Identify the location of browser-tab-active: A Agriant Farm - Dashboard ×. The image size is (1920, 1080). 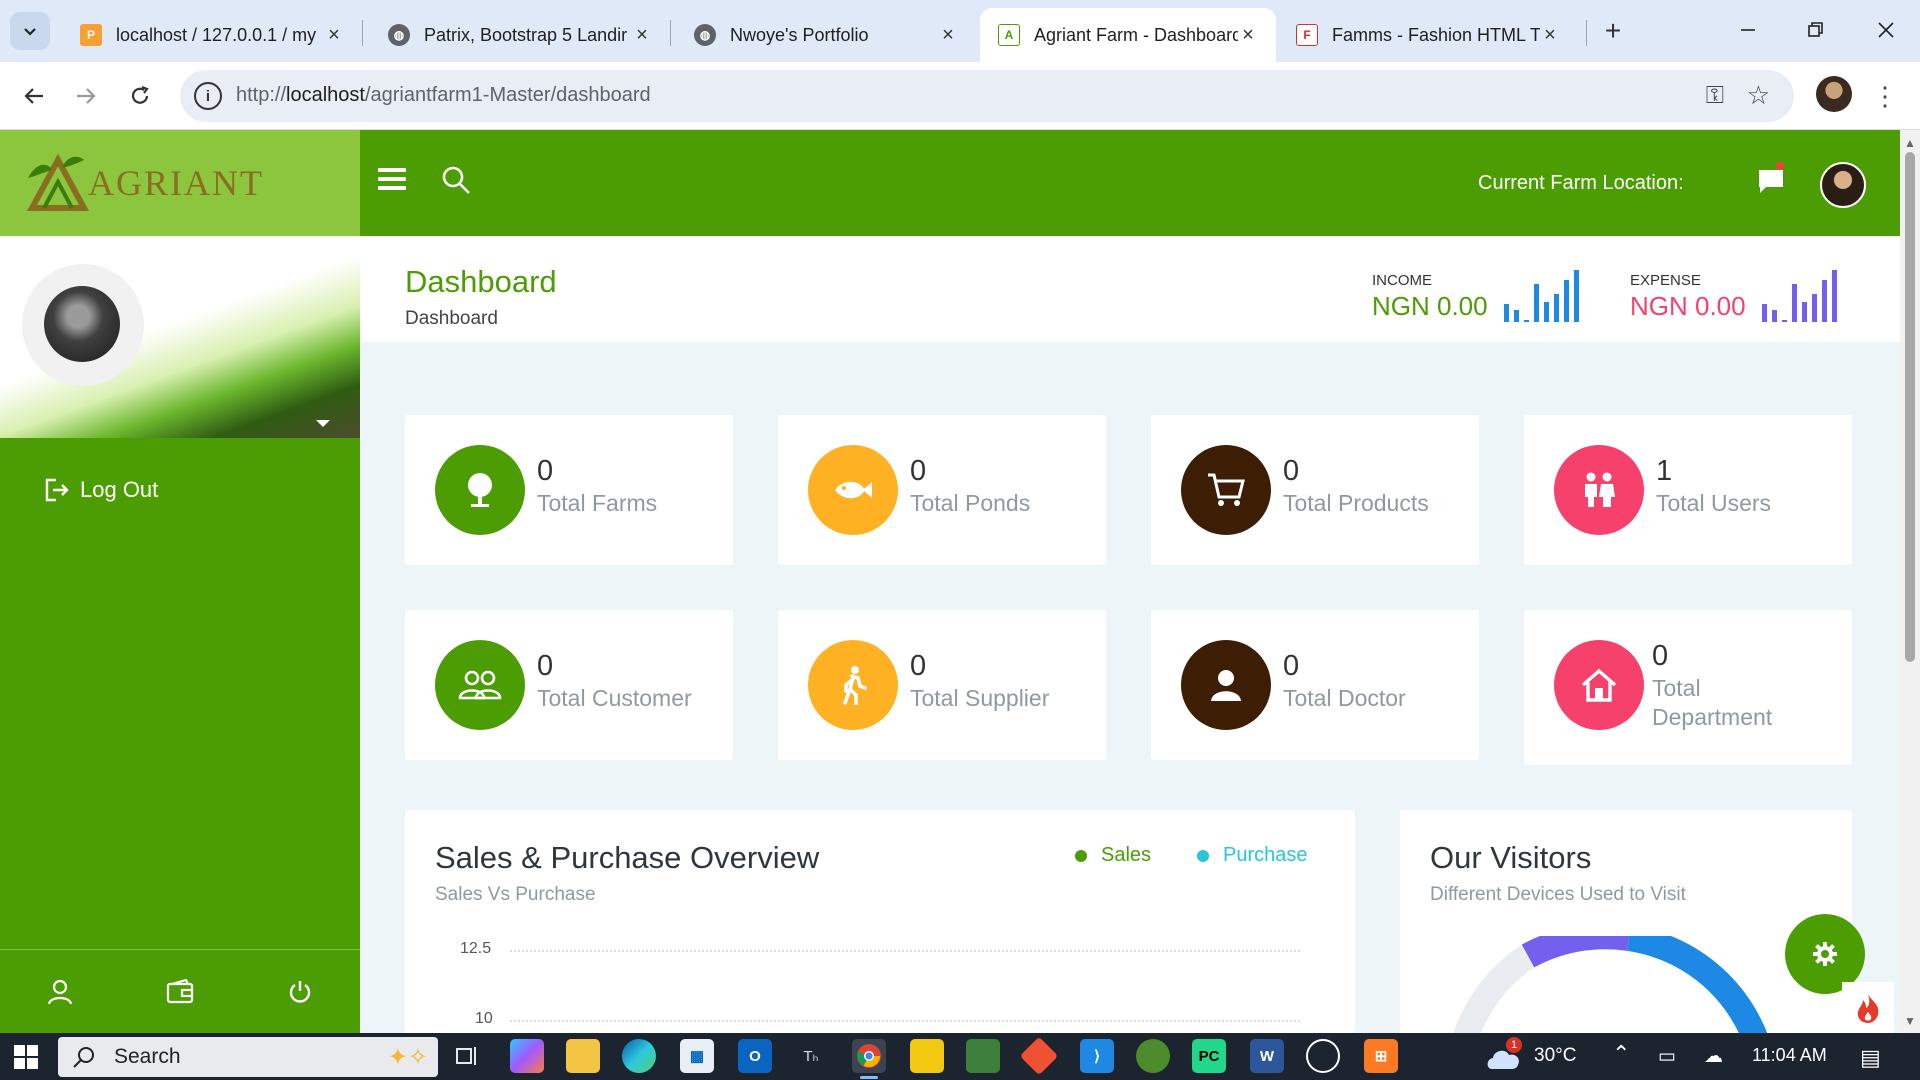
(1128, 35).